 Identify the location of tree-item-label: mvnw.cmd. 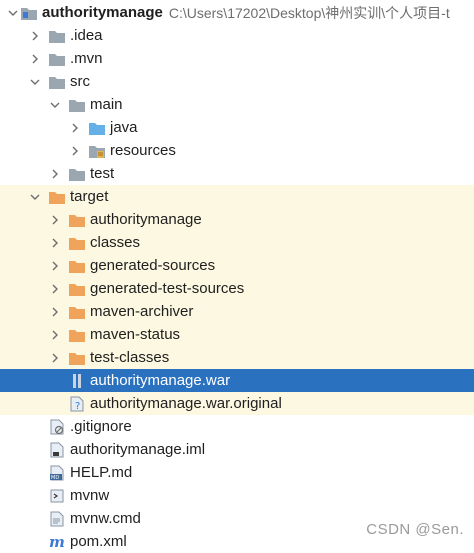
(105, 518).